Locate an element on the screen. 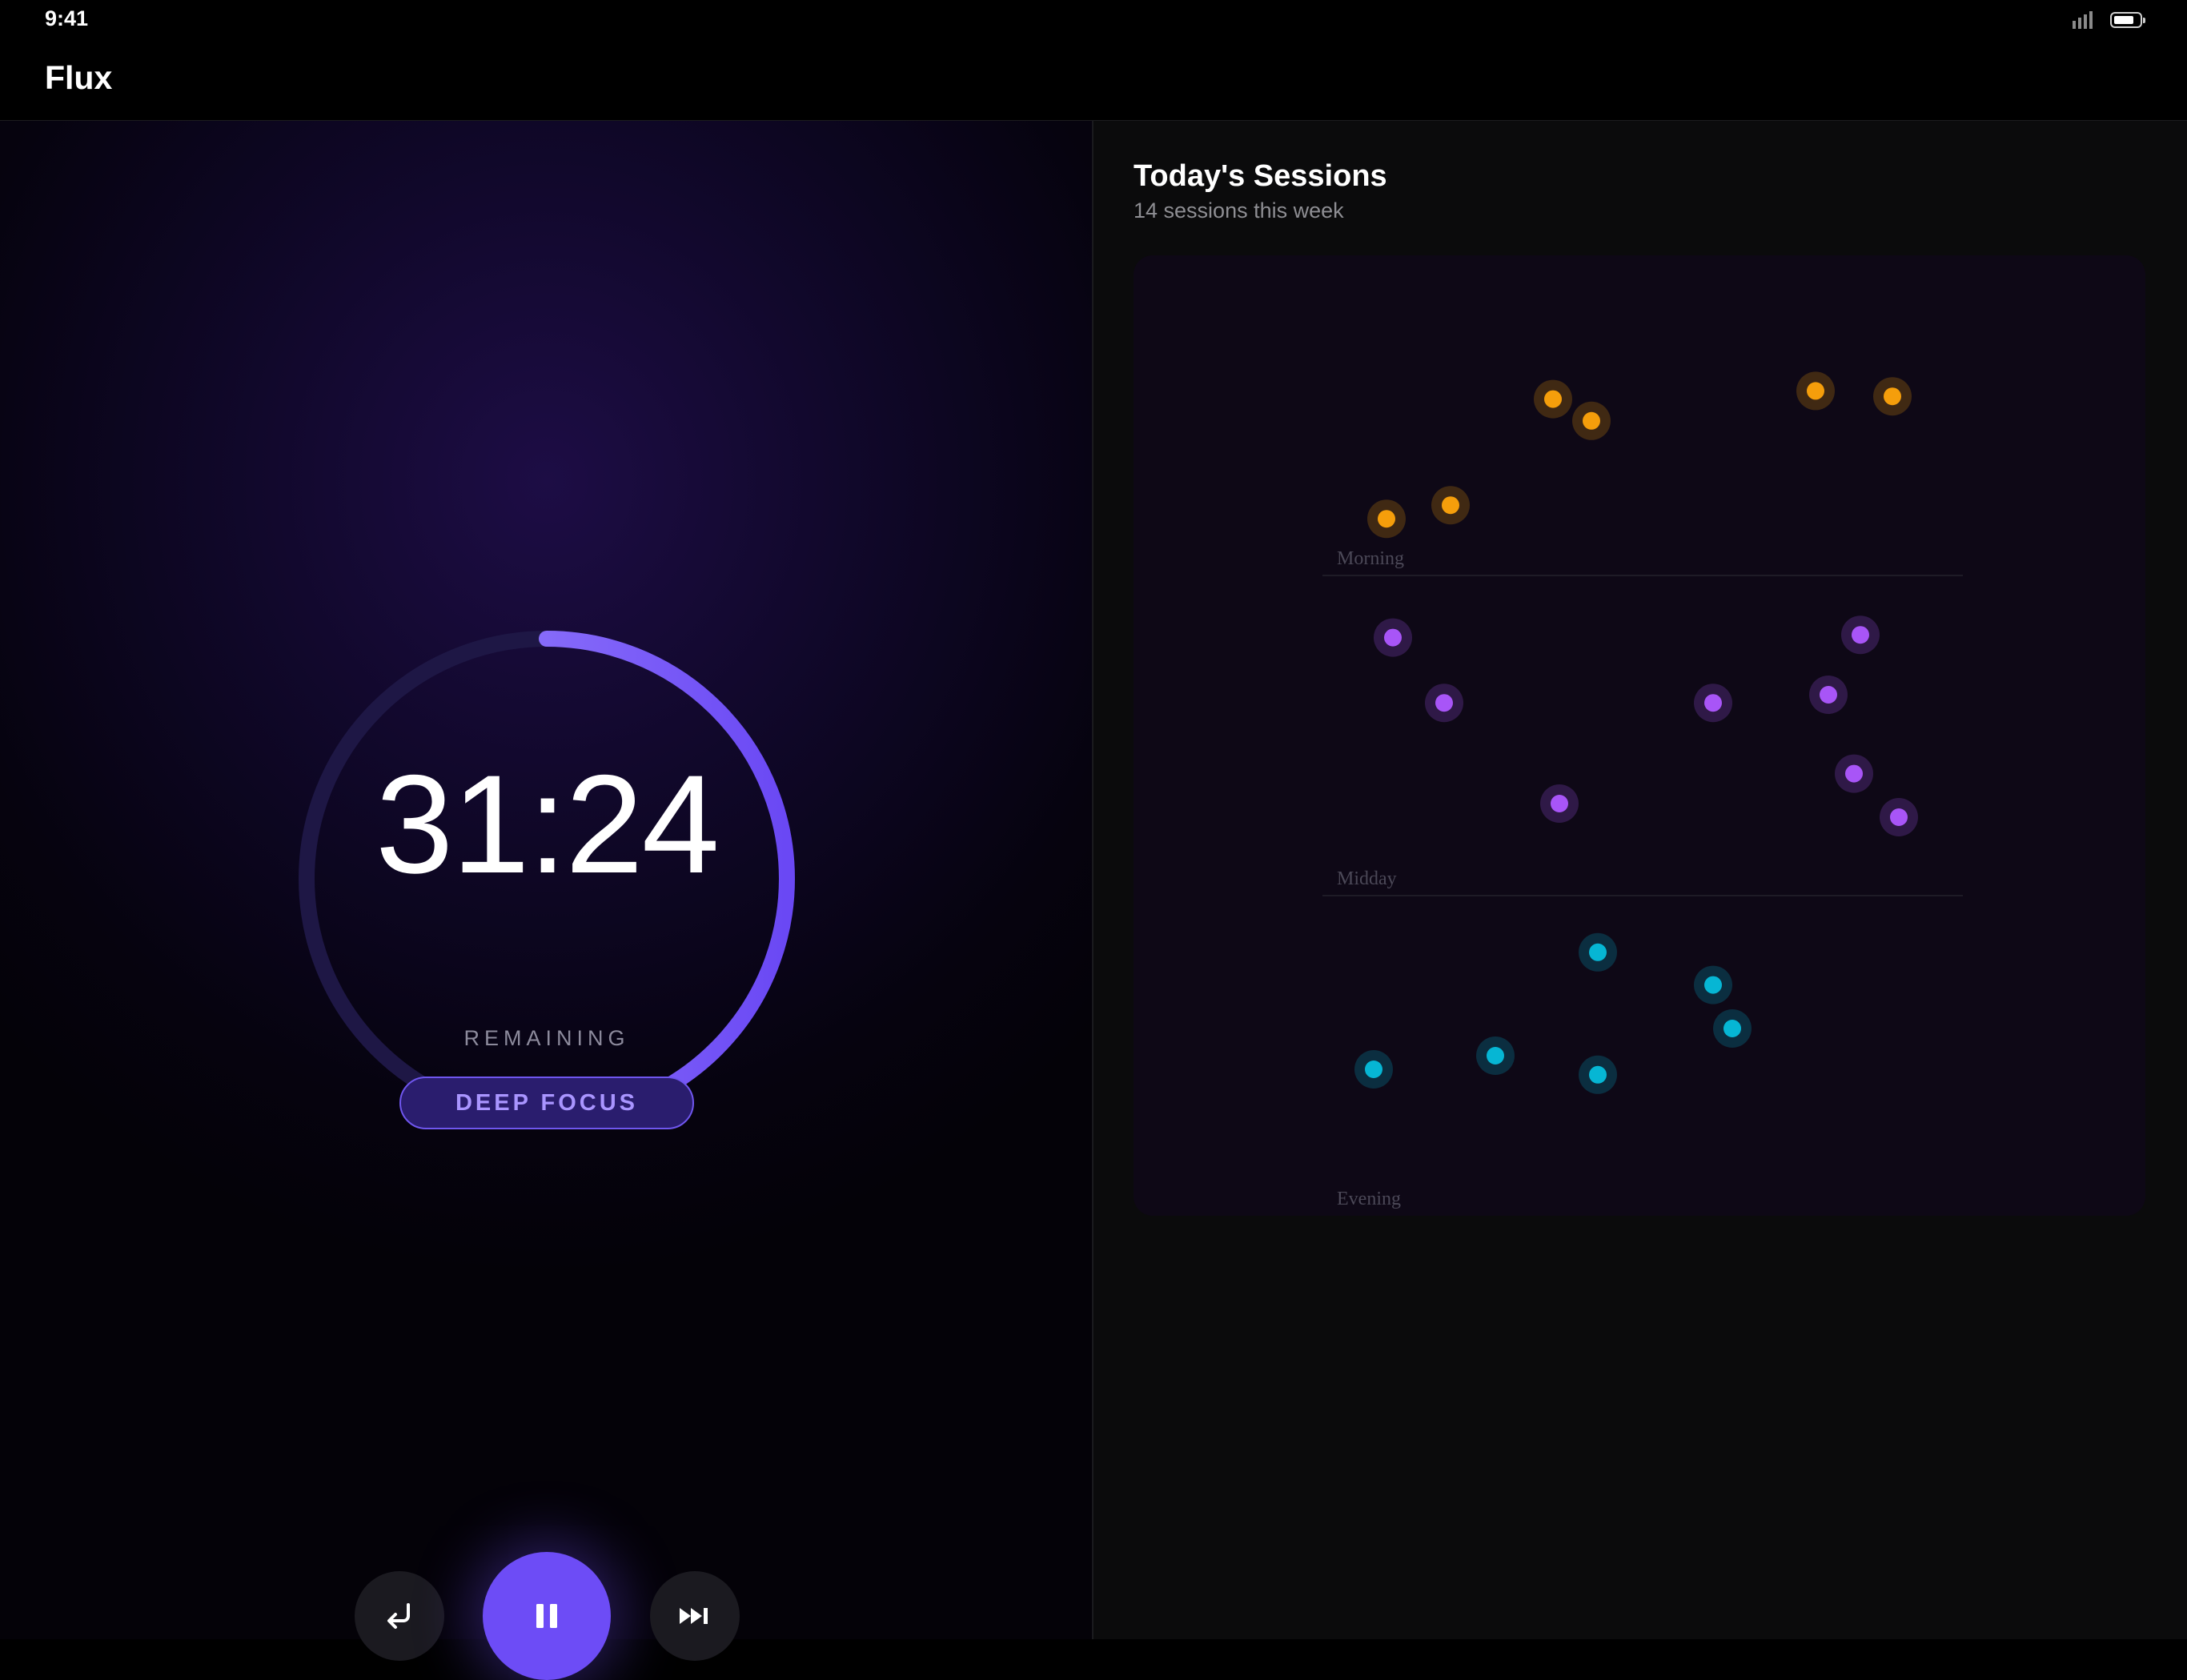 Image resolution: width=2187 pixels, height=1680 pixels. remaining-label: REMAINING is located at coordinates (546, 1038).